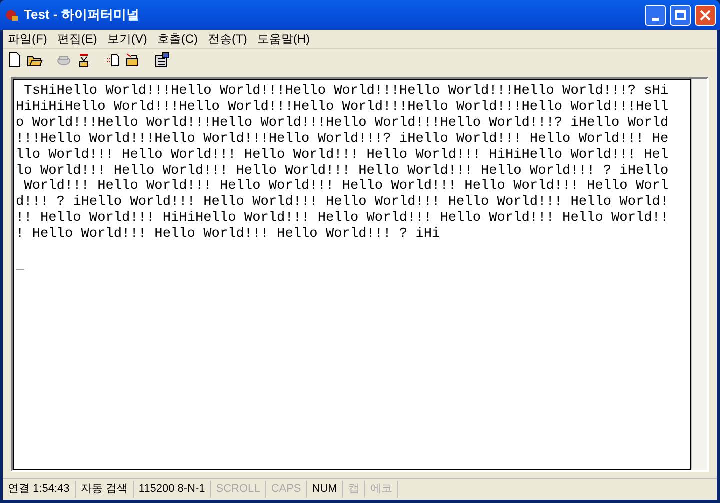 This screenshot has width=720, height=503. What do you see at coordinates (342, 203) in the screenshot?
I see `terminal-line: d!!! ? iHello World!!! Hello World!!! Hello World!!! Hello World!!! Hello World!` at bounding box center [342, 203].